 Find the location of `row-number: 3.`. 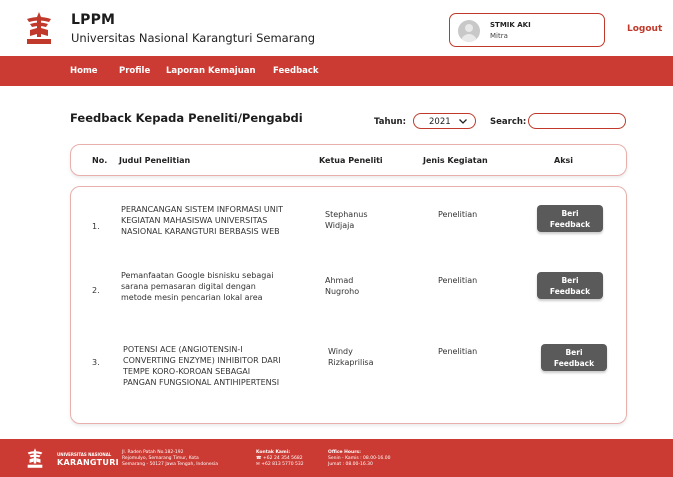

row-number: 3. is located at coordinates (96, 362).